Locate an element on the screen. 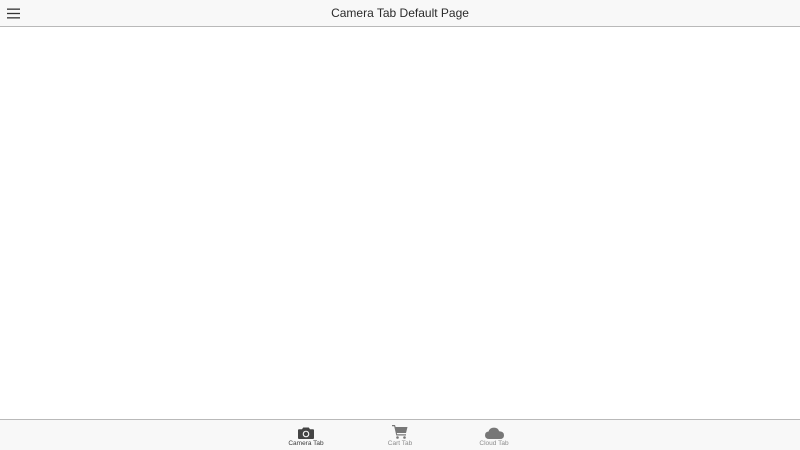  cart-icon is located at coordinates (400, 430).